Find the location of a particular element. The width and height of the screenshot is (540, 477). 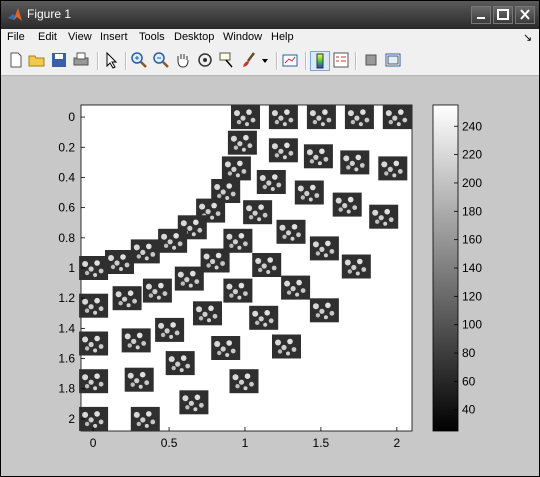

colorbar-tick-label: 80 is located at coordinates (469, 353).